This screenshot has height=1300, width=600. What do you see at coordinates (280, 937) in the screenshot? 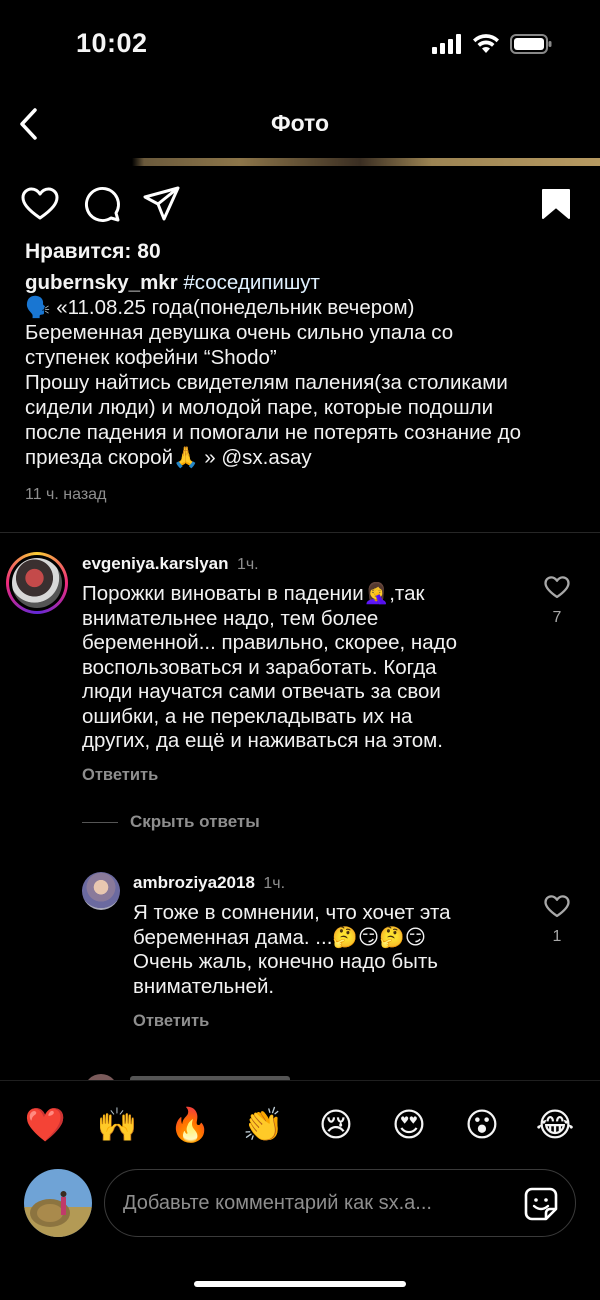
I see `comment-line: беременная дама. ...🤔😏🤔😏` at bounding box center [280, 937].